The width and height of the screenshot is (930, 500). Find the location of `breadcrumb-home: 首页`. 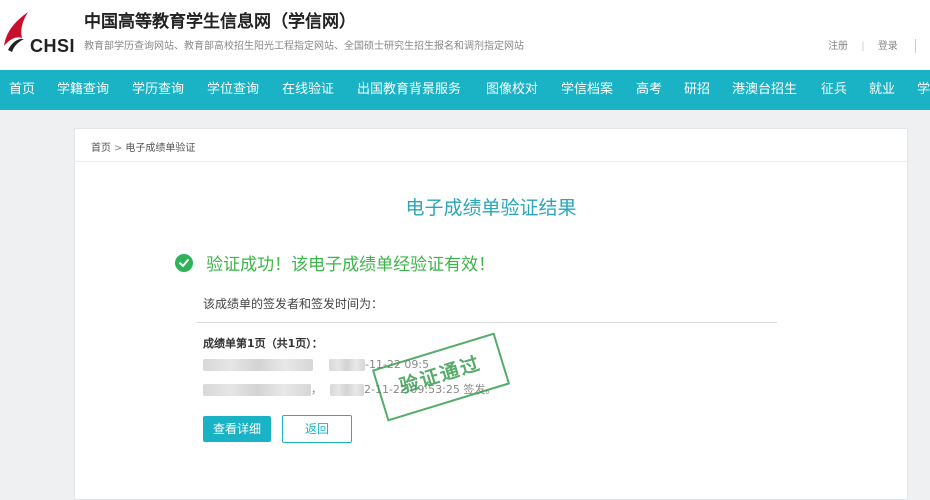

breadcrumb-home: 首页 is located at coordinates (101, 148).